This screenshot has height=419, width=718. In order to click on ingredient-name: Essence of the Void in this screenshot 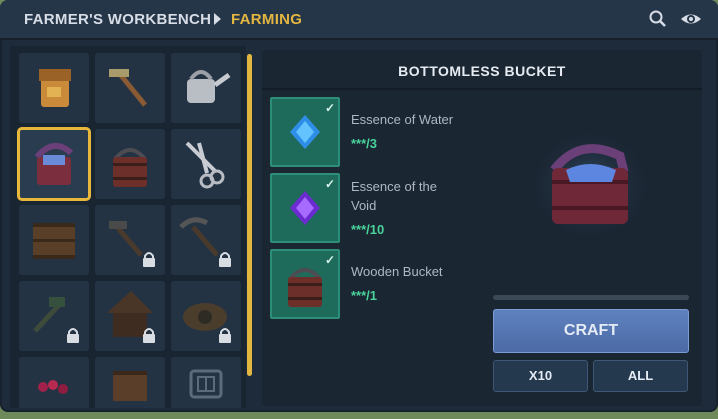, I will do `click(394, 196)`.